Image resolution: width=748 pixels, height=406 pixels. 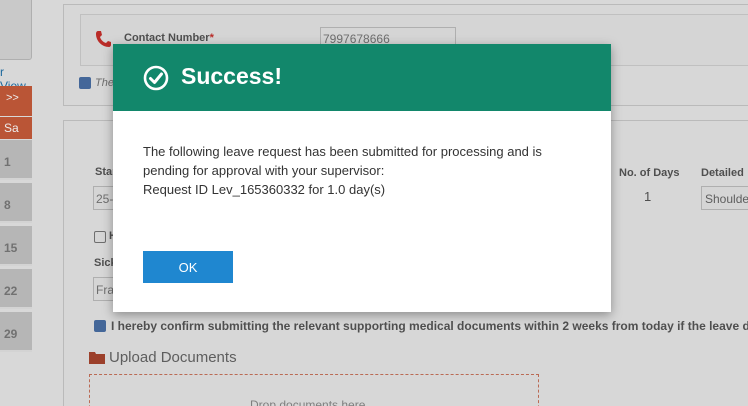 What do you see at coordinates (264, 189) in the screenshot?
I see `request-id-text: Request ID Lev_165360332 for 1.0 day(s)` at bounding box center [264, 189].